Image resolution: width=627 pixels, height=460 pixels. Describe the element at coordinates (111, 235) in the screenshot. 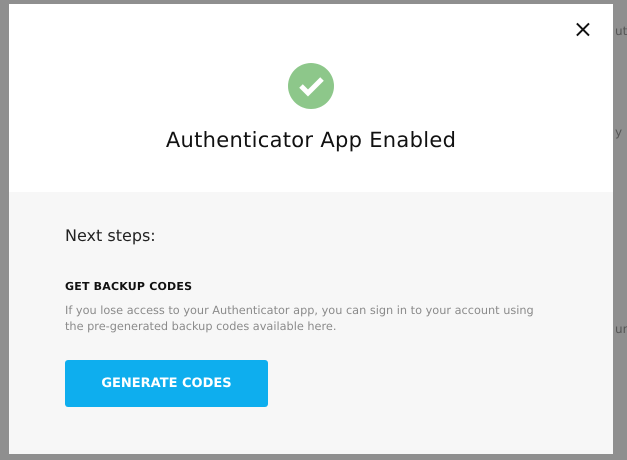

I see `subtitle: Next steps:` at that location.